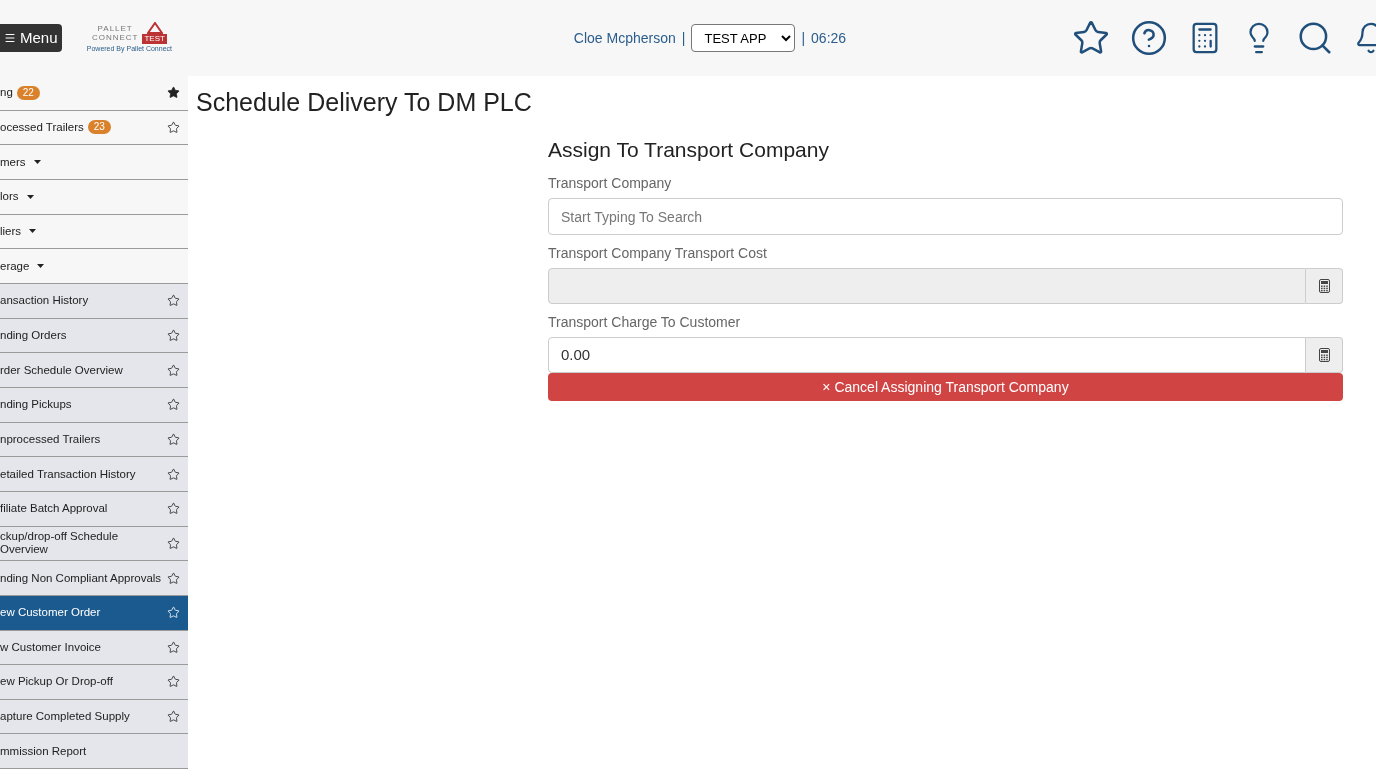 The height and width of the screenshot is (769, 1376). I want to click on menu-label: ansaction History, so click(44, 301).